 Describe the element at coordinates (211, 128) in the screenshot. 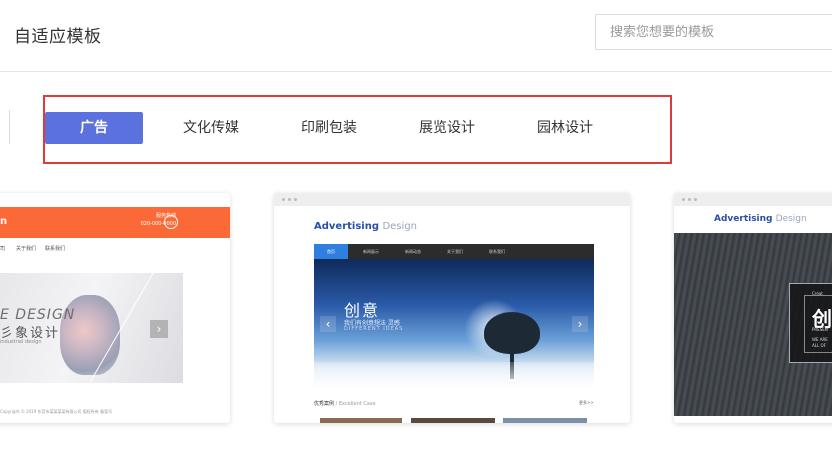

I see `tab-culture-media: 文化传媒` at that location.